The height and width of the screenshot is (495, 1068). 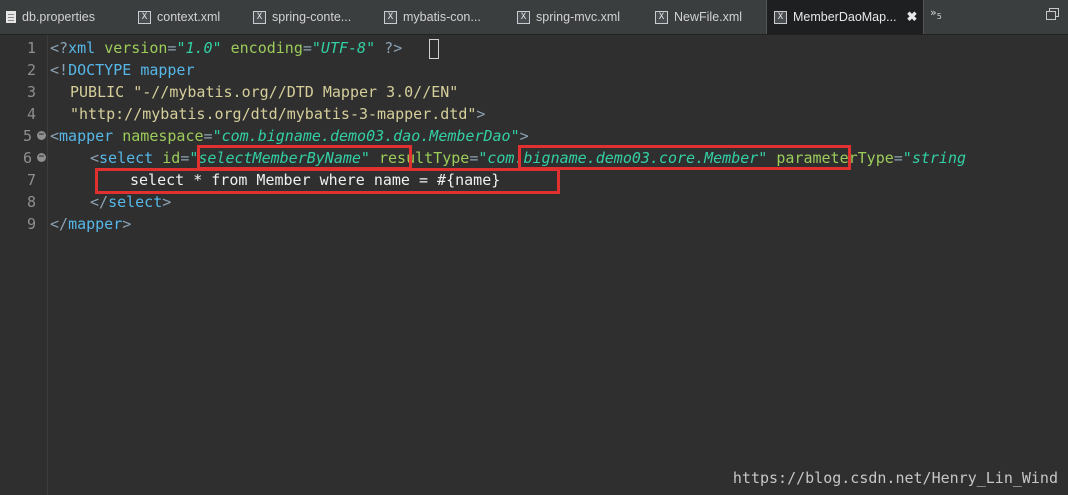 I want to click on token: xml, so click(x=82, y=48).